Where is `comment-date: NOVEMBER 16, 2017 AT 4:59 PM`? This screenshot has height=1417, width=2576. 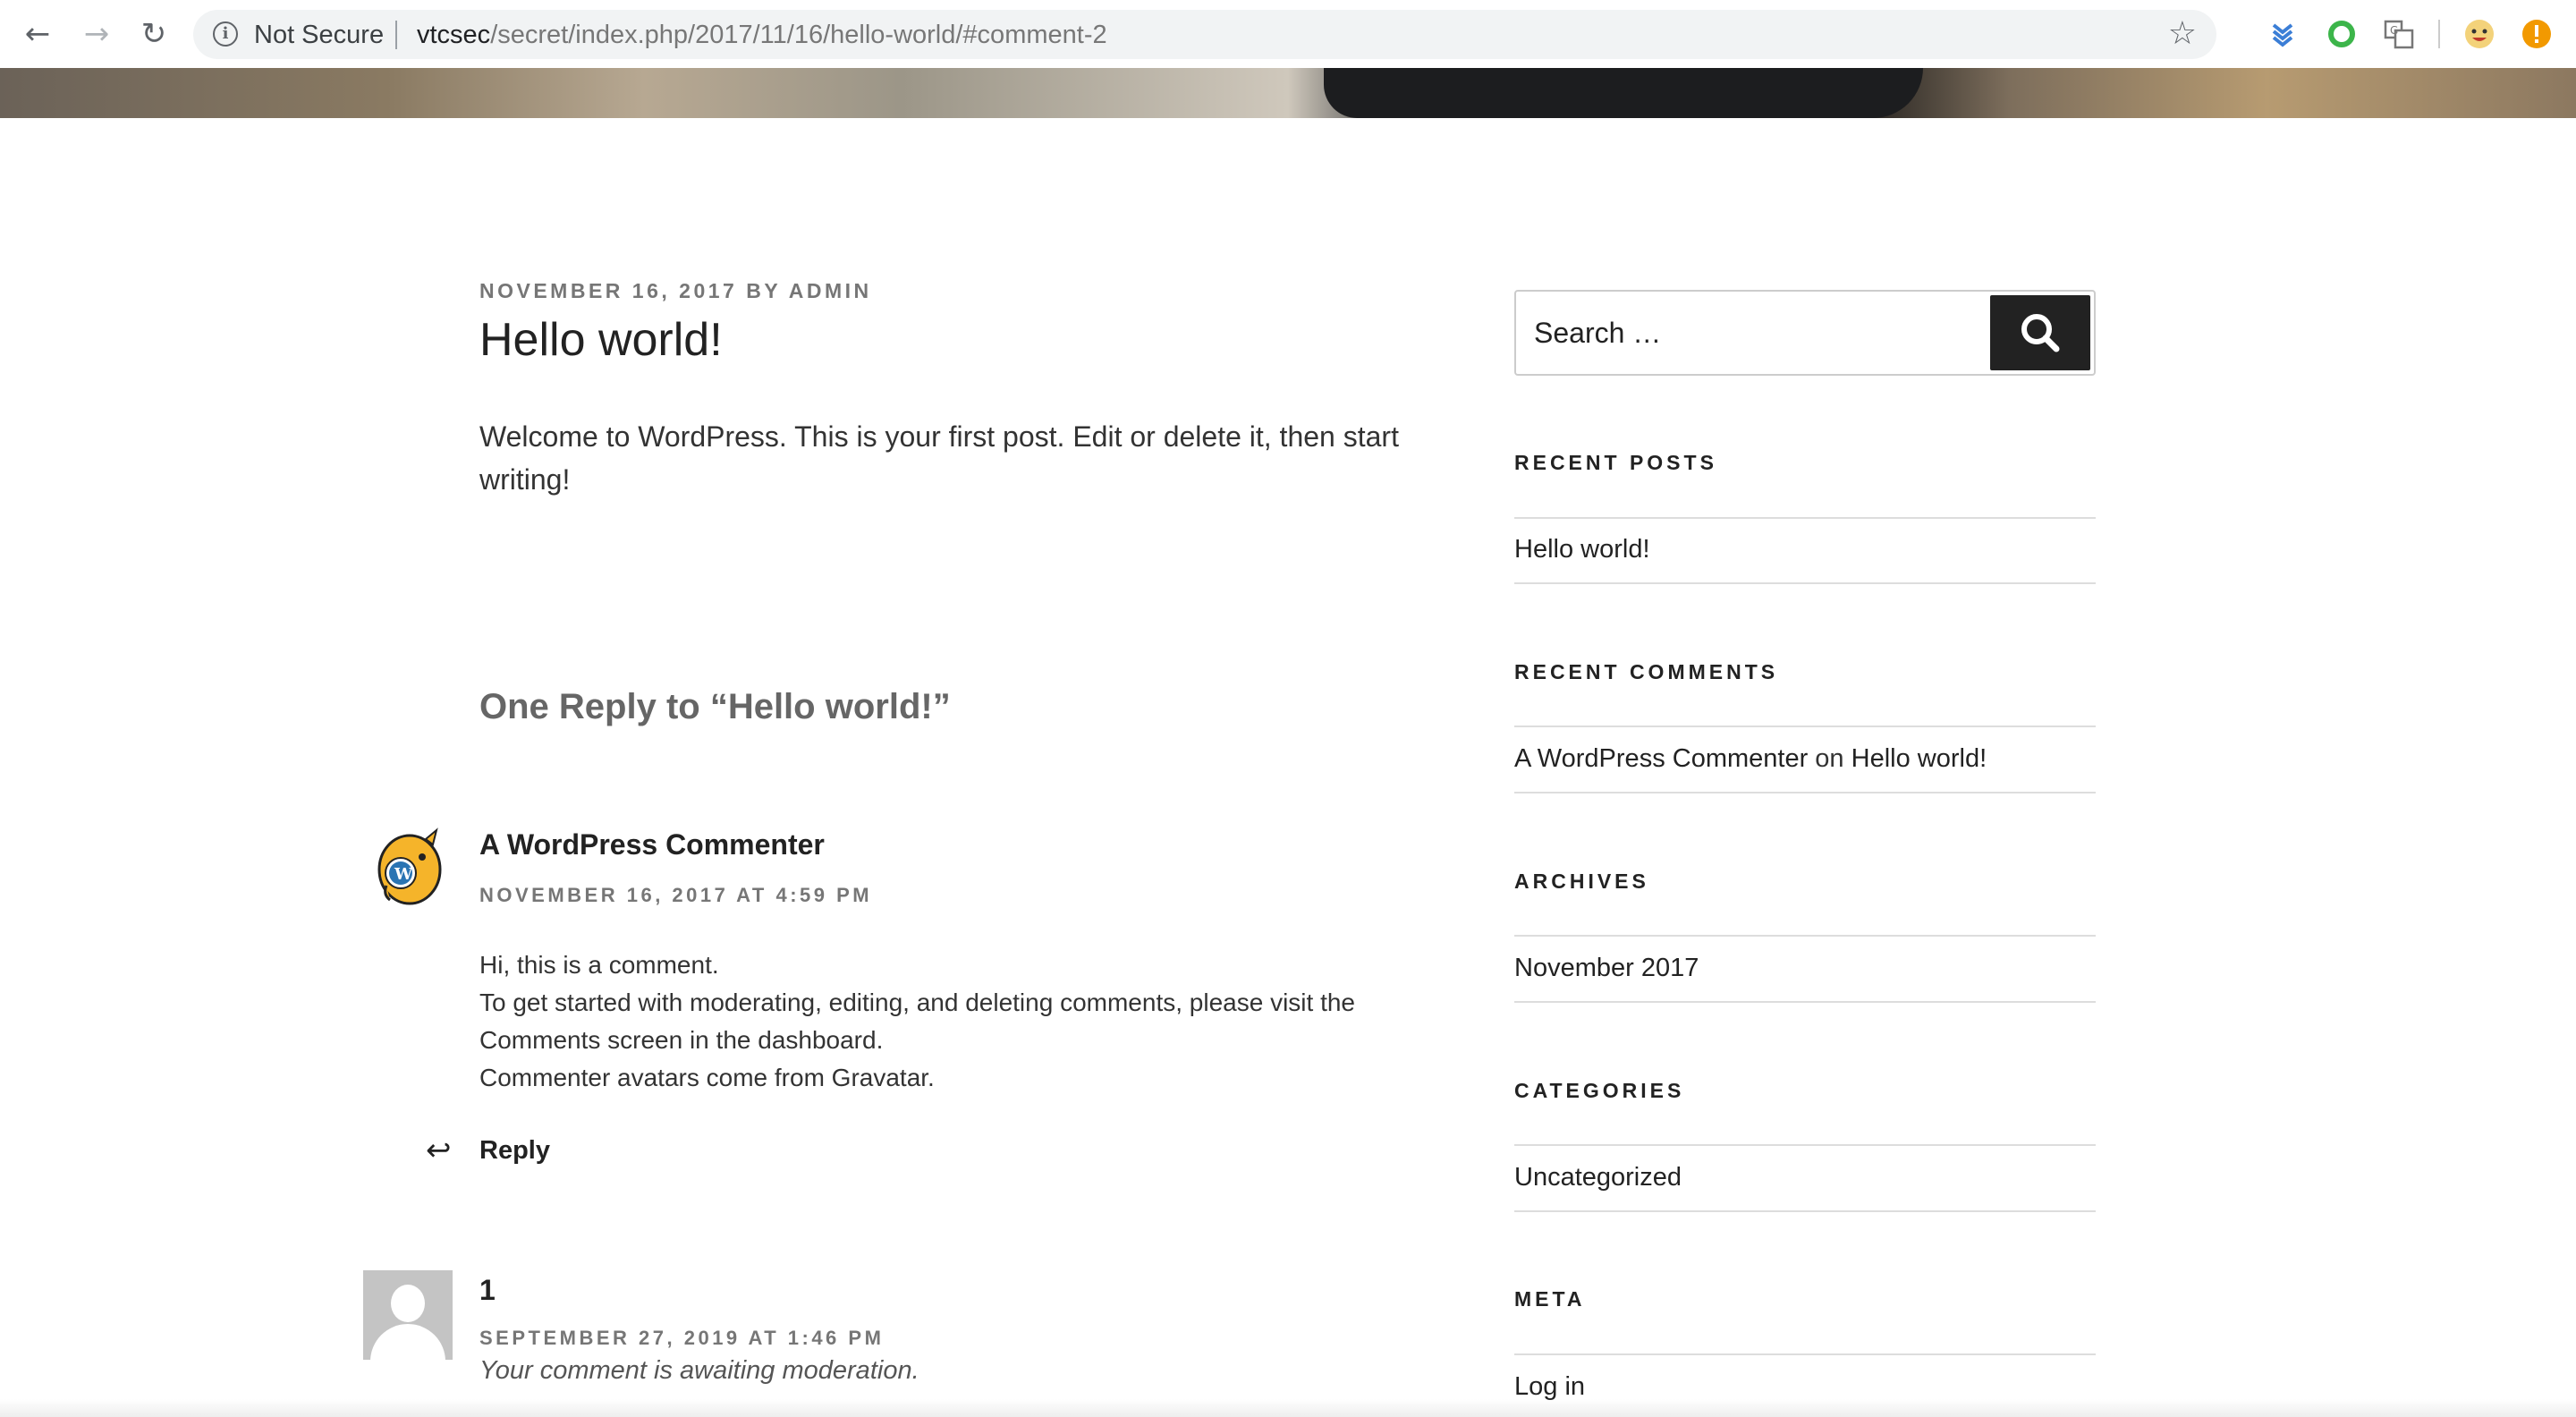 comment-date: NOVEMBER 16, 2017 AT 4:59 PM is located at coordinates (675, 895).